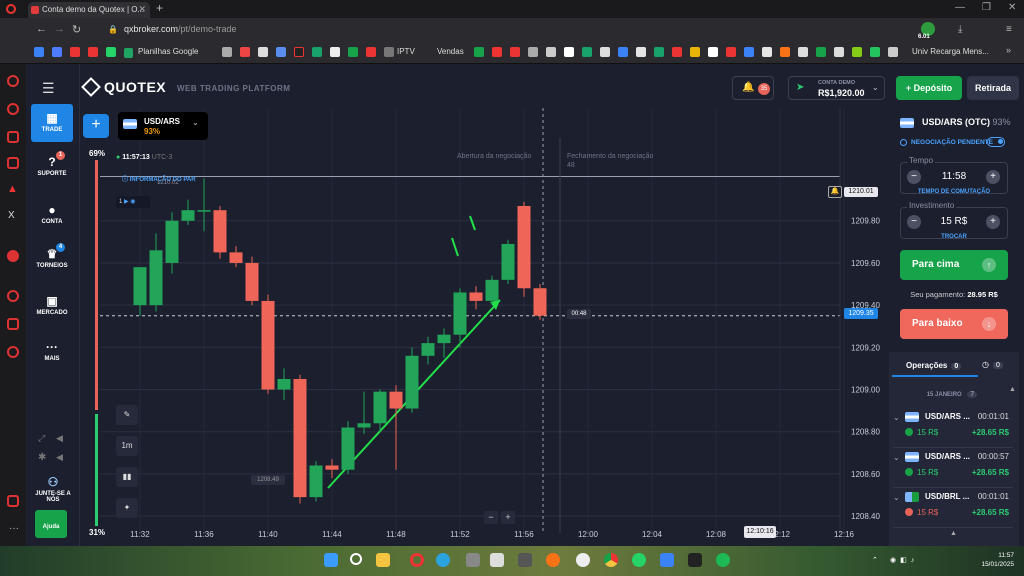 Image resolution: width=1024 pixels, height=576 pixels. What do you see at coordinates (587, 52) in the screenshot?
I see `bookmark-misc15-icon` at bounding box center [587, 52].